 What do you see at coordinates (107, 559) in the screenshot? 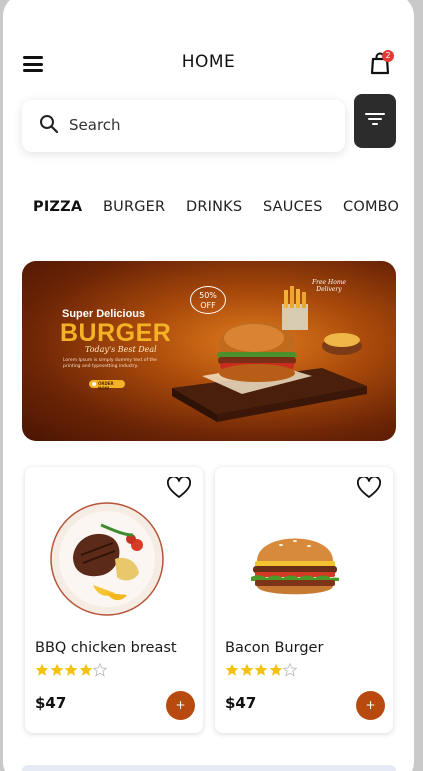
I see `steak-plate-icon` at bounding box center [107, 559].